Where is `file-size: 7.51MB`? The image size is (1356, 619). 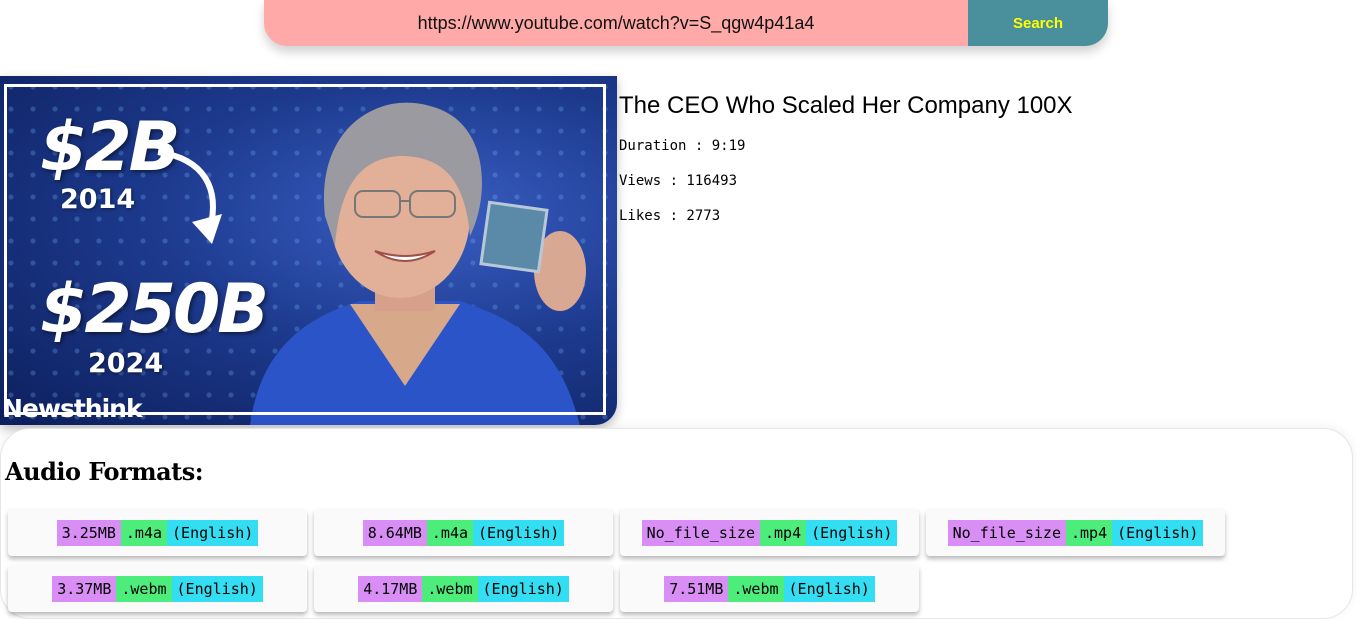
file-size: 7.51MB is located at coordinates (696, 588).